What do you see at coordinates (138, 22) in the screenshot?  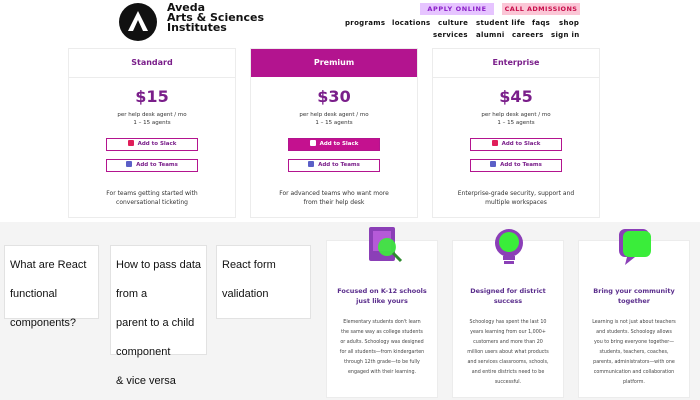 I see `aveda-logo-icon` at bounding box center [138, 22].